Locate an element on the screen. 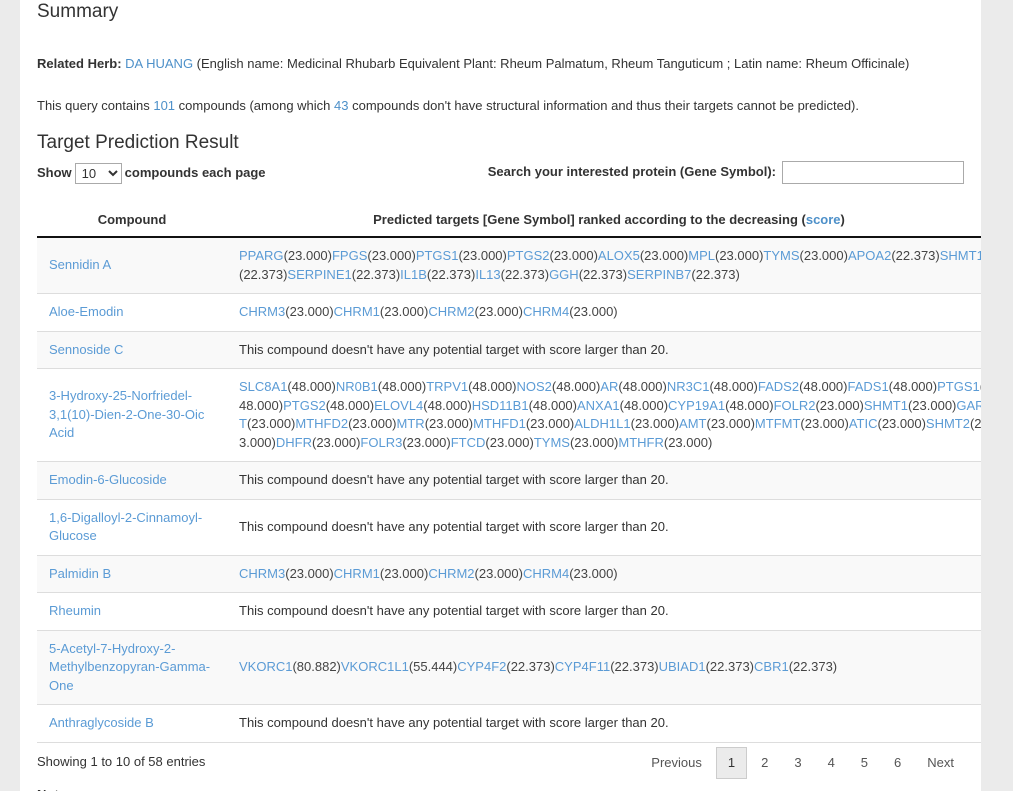 This screenshot has height=791, width=1013. gene-symbol-link: FOLR2 is located at coordinates (795, 405).